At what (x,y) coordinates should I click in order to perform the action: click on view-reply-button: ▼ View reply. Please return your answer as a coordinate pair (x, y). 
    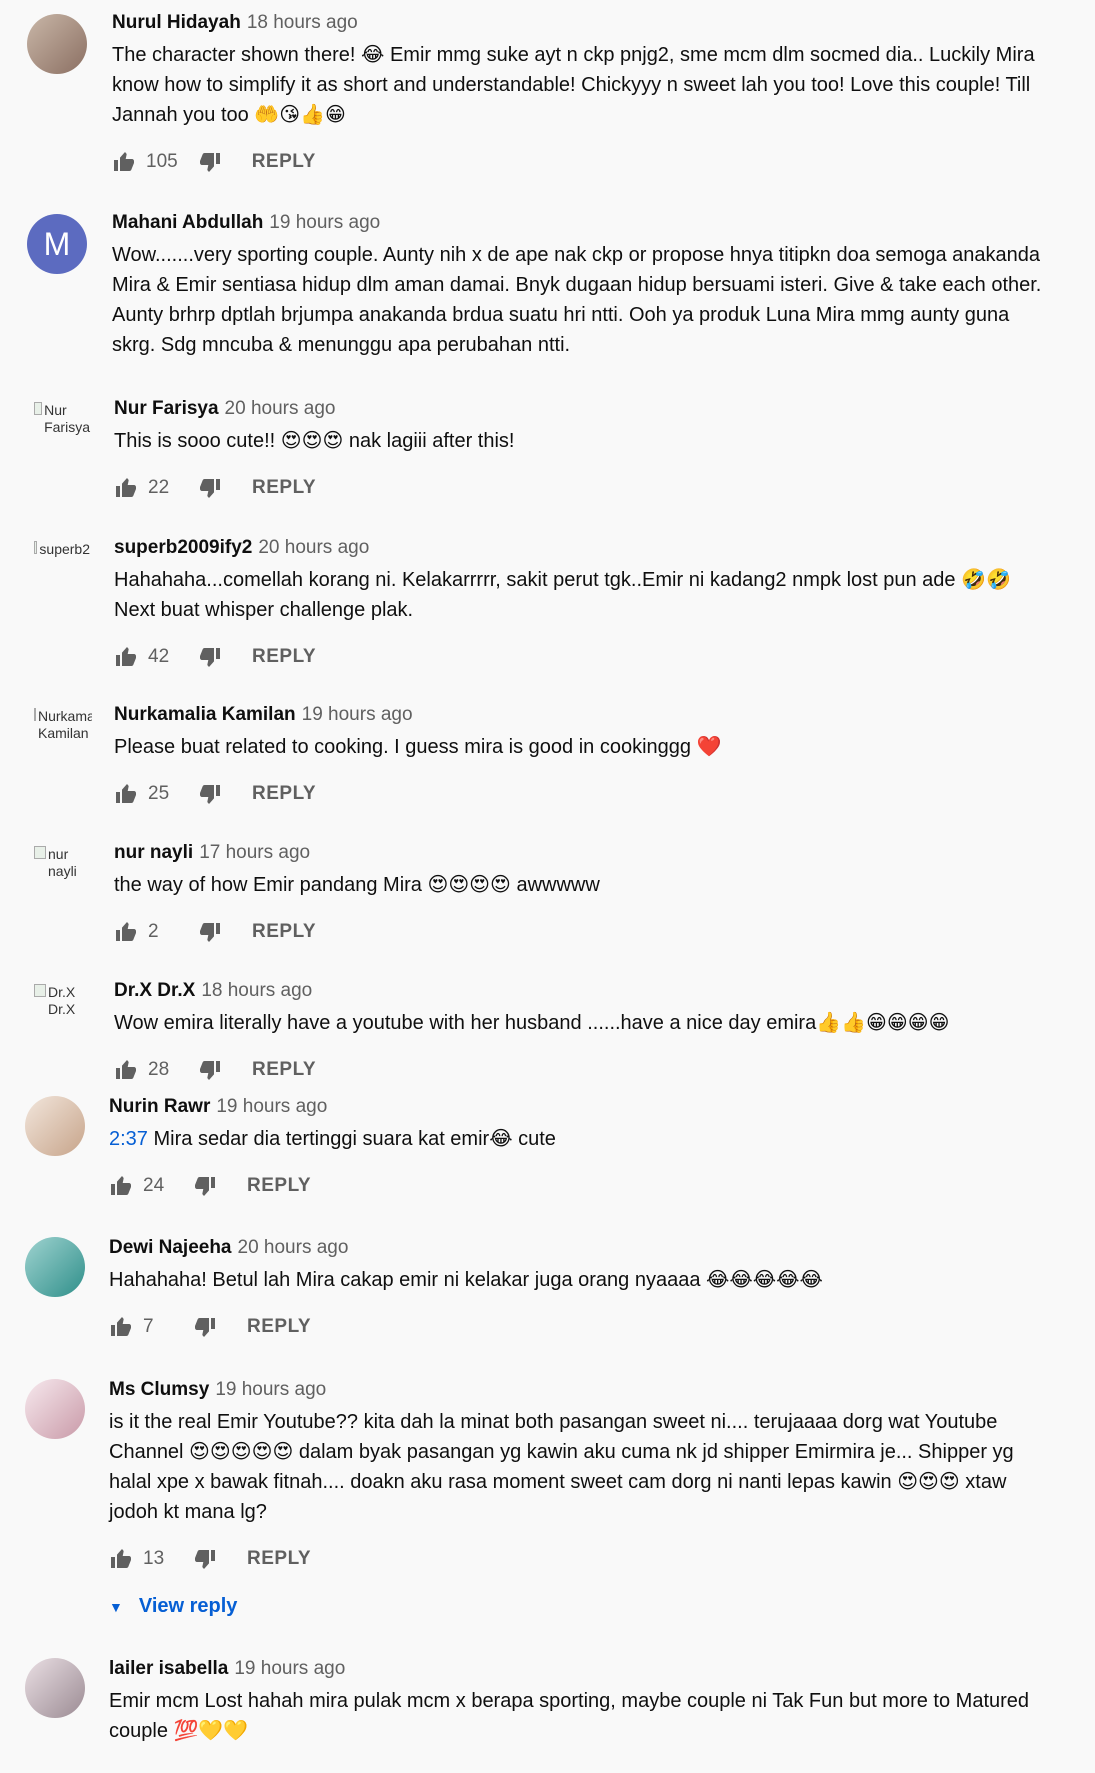
    Looking at the image, I should click on (582, 1606).